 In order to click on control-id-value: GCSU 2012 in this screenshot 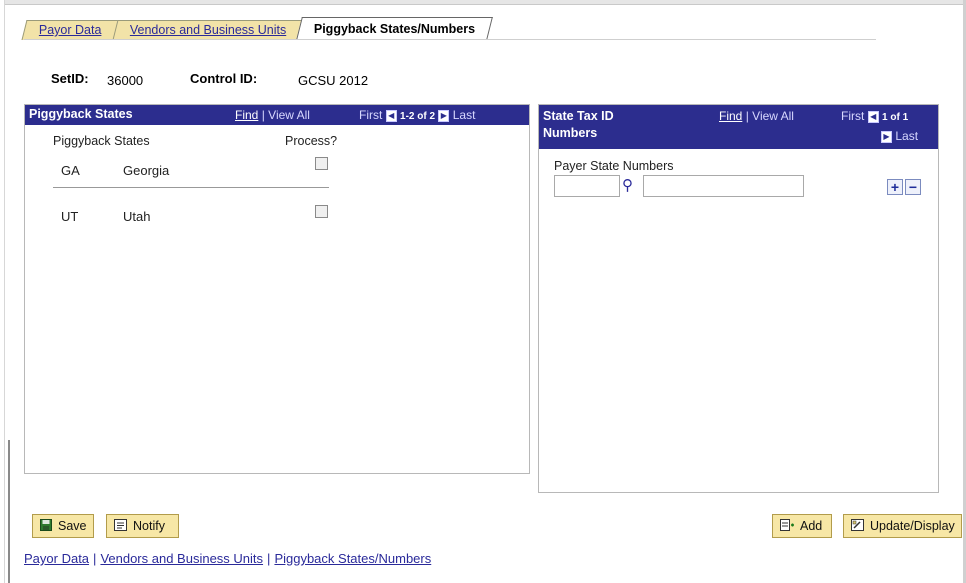, I will do `click(333, 80)`.